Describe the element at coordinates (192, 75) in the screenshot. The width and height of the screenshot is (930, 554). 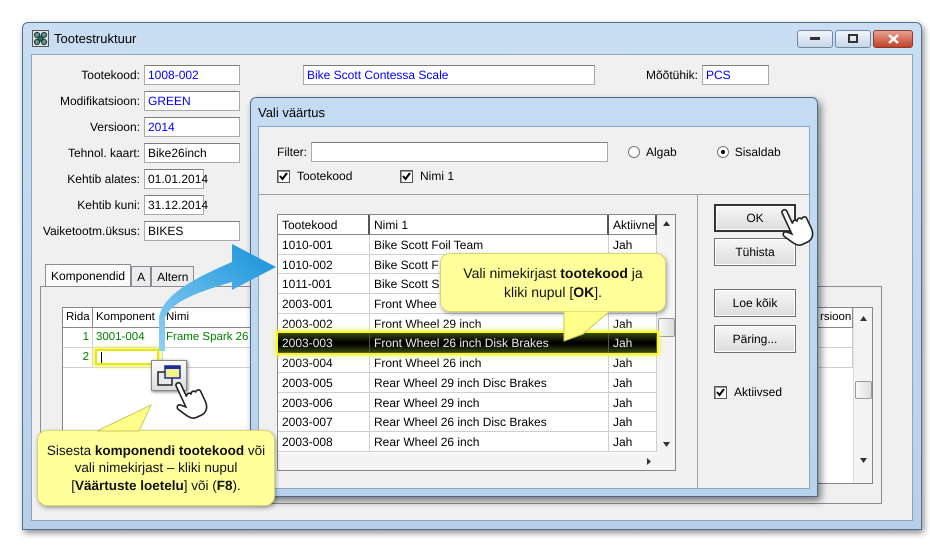
I see `input-field: 1008-002` at that location.